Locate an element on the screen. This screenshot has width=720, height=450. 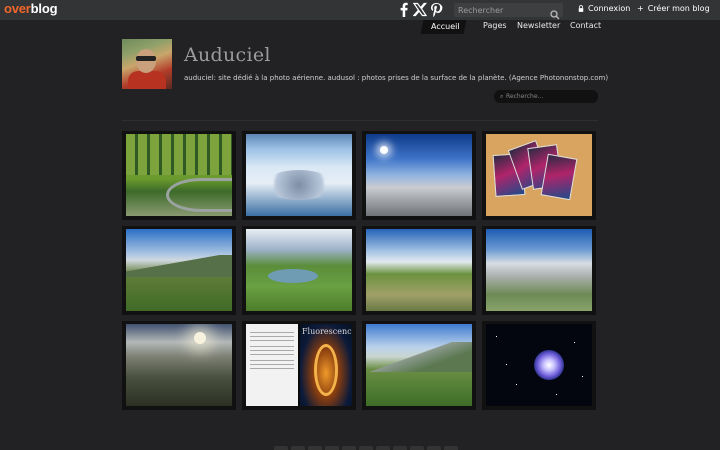
book-front-cover: Fluorescence is located at coordinates (326, 365).